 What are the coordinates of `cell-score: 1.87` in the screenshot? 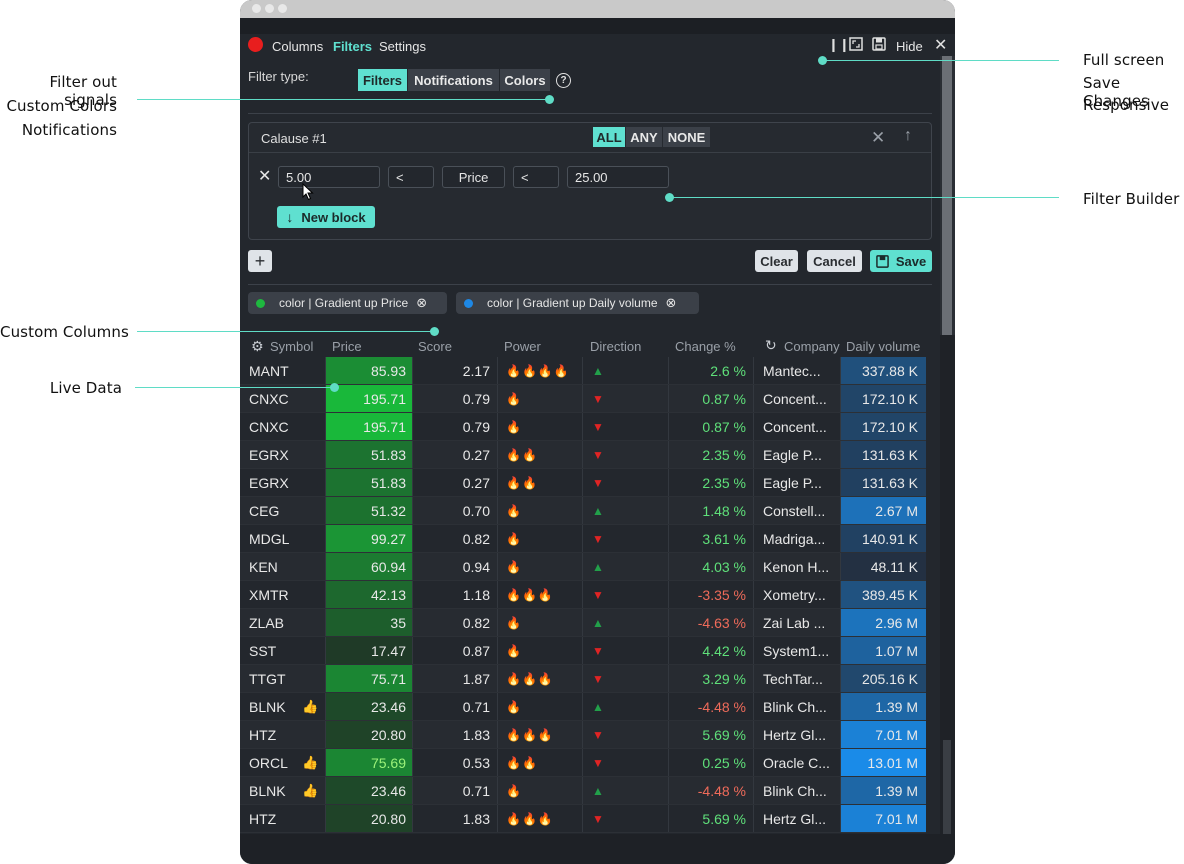 It's located at (476, 678).